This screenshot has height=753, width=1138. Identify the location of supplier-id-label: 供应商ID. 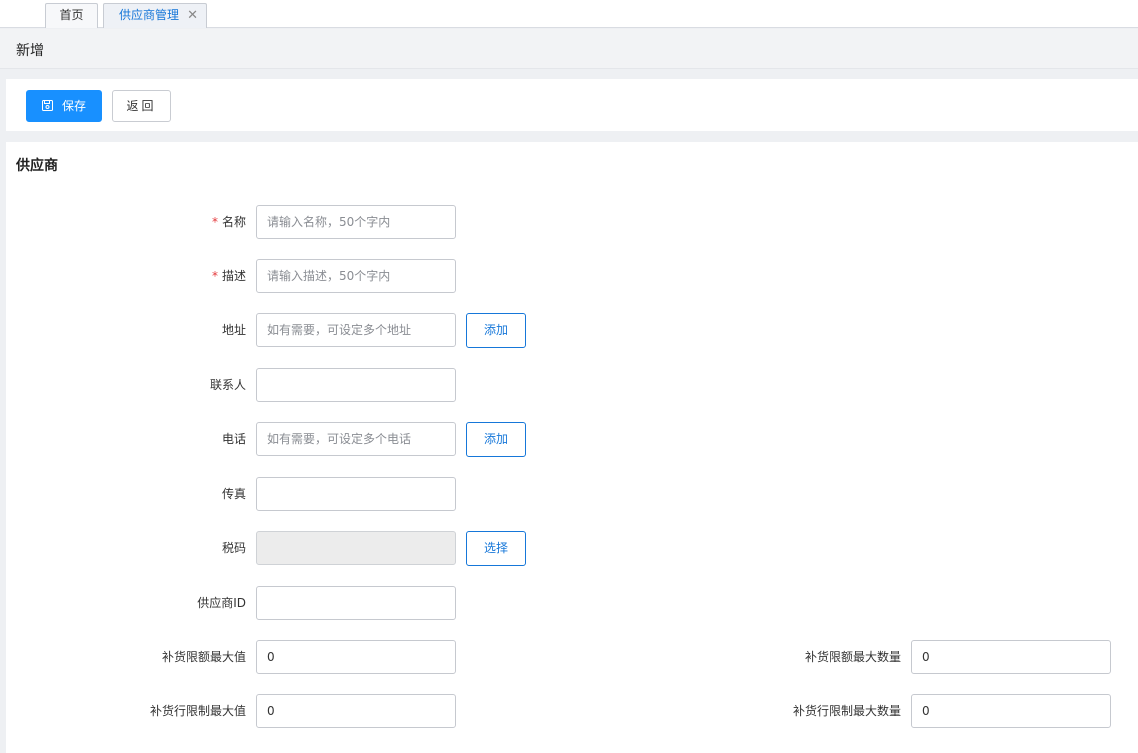
(221, 603).